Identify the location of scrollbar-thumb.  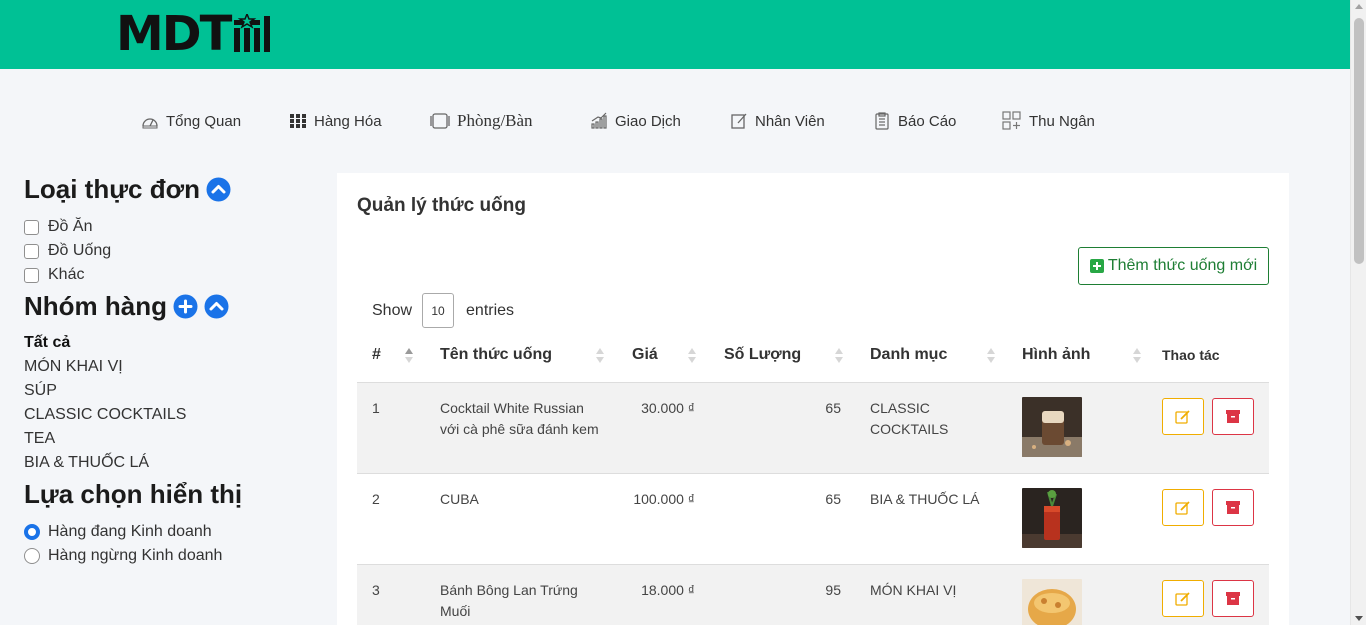
(1359, 141).